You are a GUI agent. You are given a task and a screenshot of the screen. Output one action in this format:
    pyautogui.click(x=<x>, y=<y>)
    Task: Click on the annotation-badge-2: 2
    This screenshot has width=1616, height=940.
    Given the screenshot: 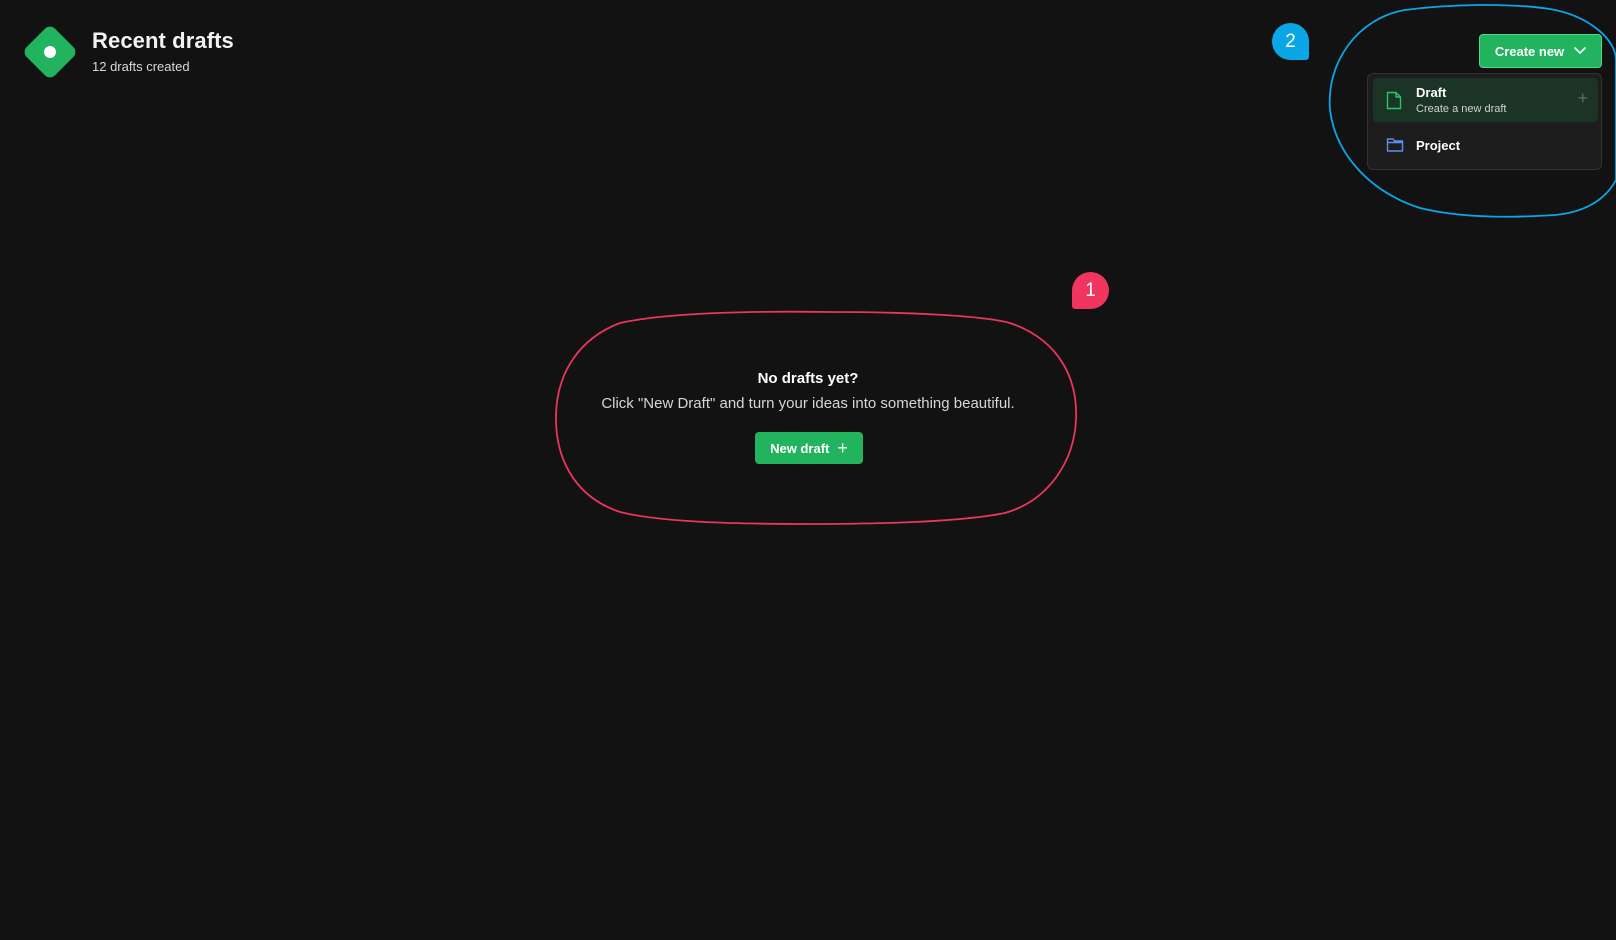 What is the action you would take?
    pyautogui.click(x=1290, y=41)
    